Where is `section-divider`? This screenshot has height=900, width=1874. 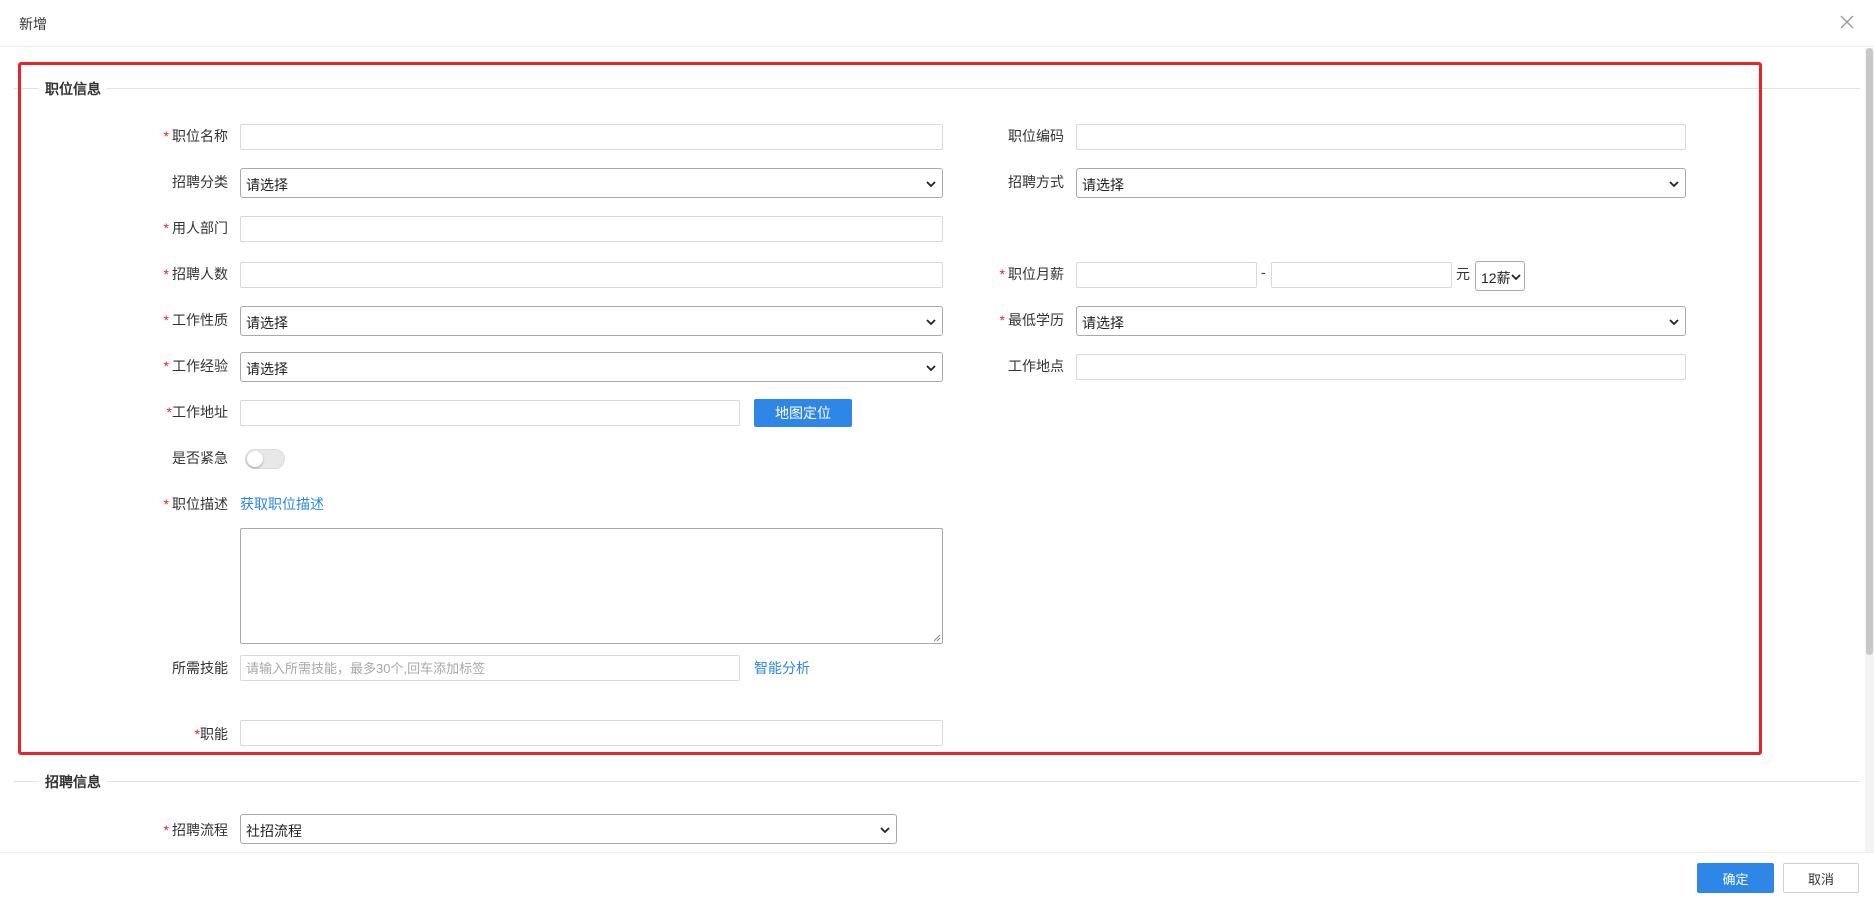
section-divider is located at coordinates (937, 781).